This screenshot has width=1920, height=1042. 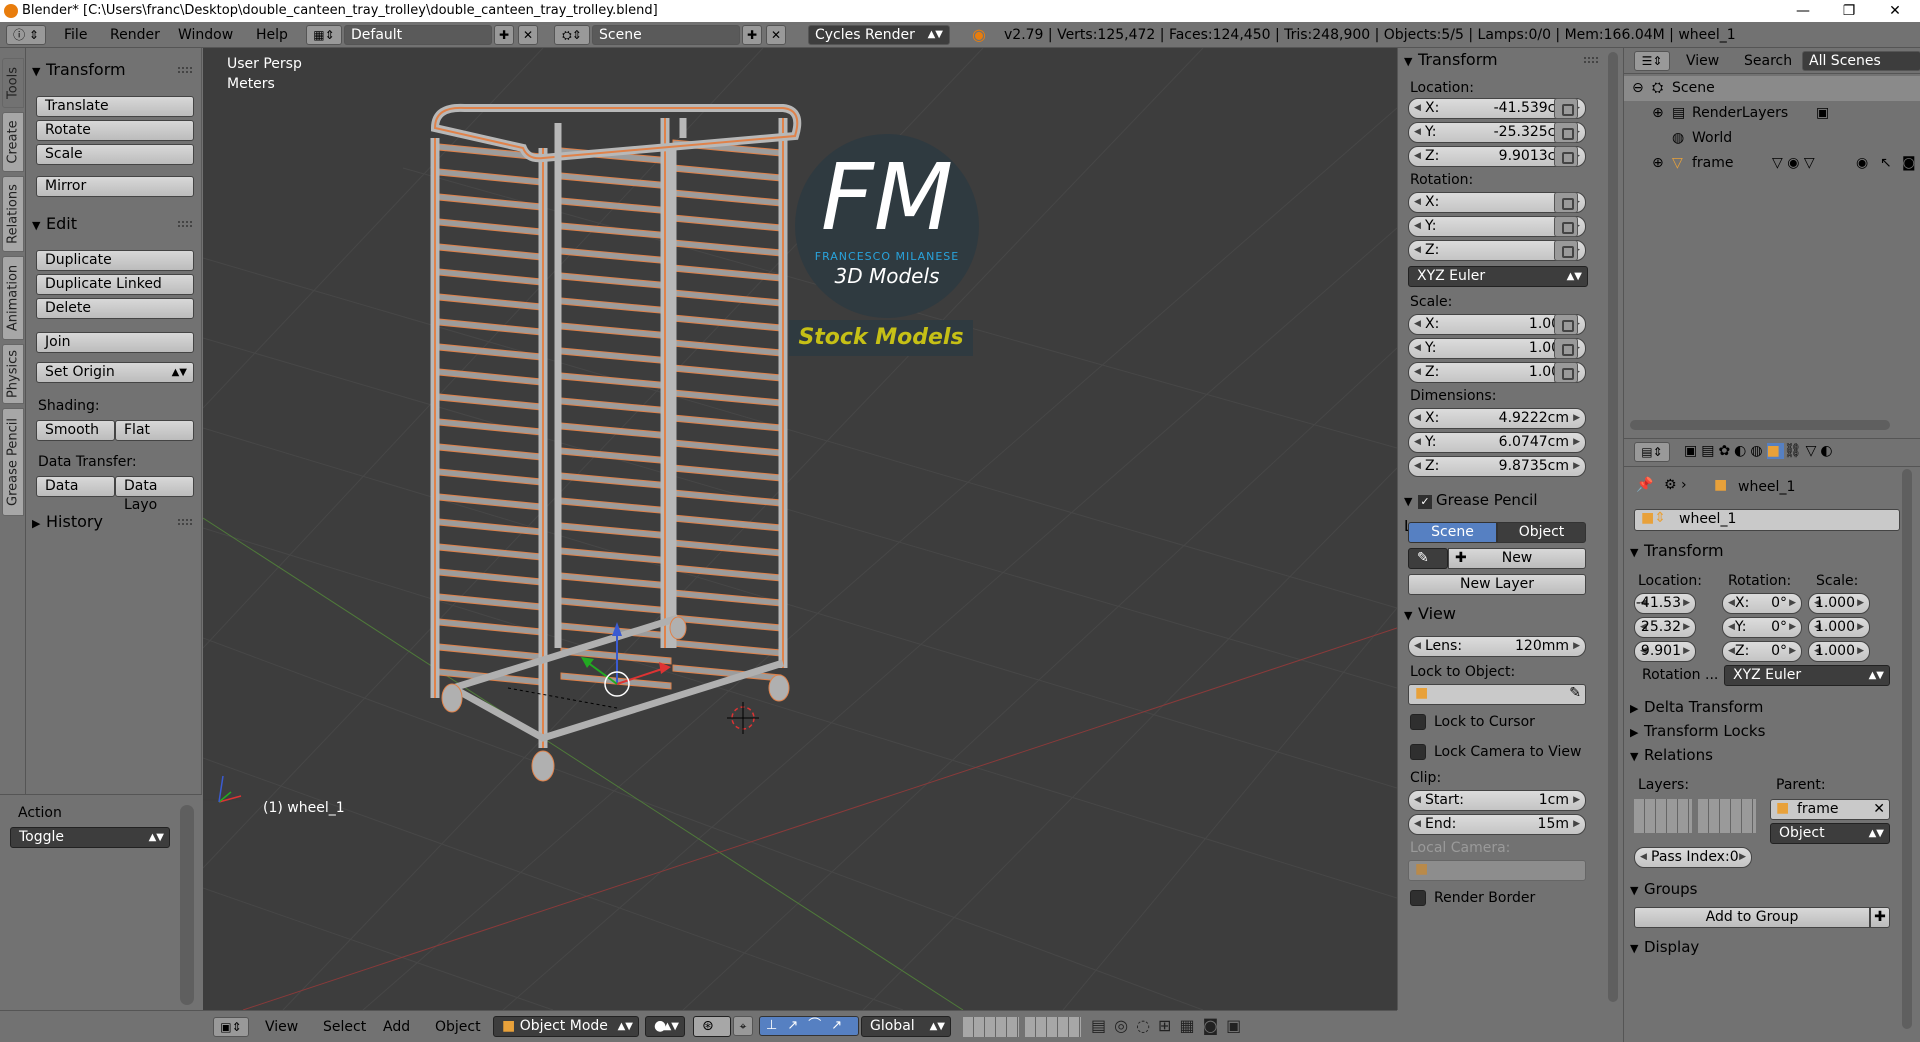 I want to click on outliner-row-frame: ⊕ ▽ frame ▽ ◉ ▽ ◉ ↖ ◙, so click(x=1772, y=163).